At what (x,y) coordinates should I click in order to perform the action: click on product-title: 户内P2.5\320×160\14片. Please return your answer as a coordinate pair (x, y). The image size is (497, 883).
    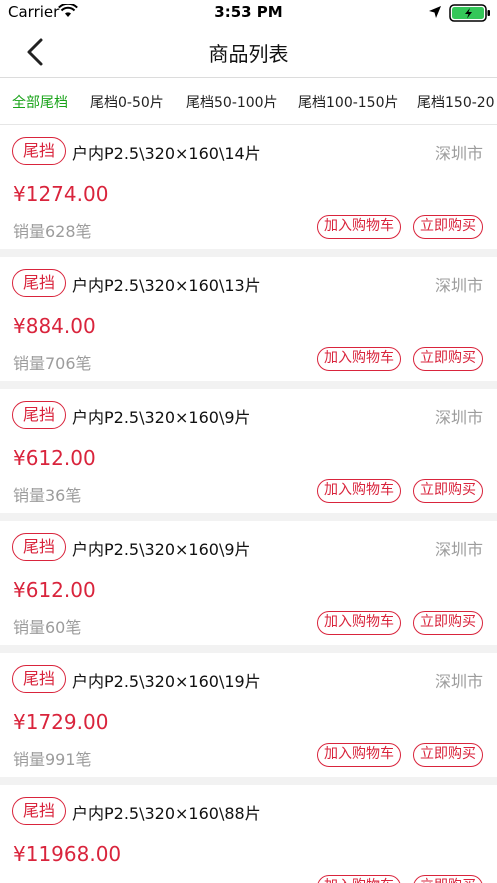
    Looking at the image, I should click on (166, 153).